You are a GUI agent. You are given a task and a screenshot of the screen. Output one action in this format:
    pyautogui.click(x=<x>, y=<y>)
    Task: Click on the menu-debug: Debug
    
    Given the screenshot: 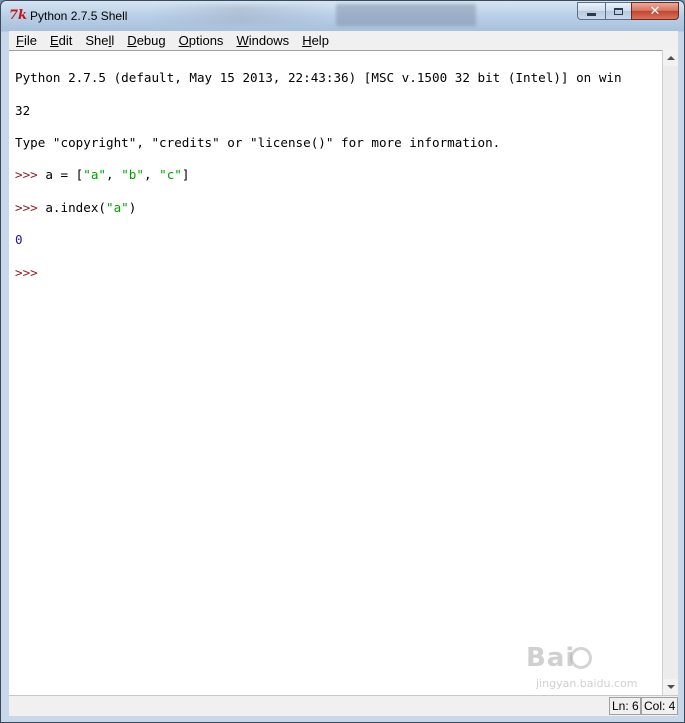 What is the action you would take?
    pyautogui.click(x=145, y=40)
    